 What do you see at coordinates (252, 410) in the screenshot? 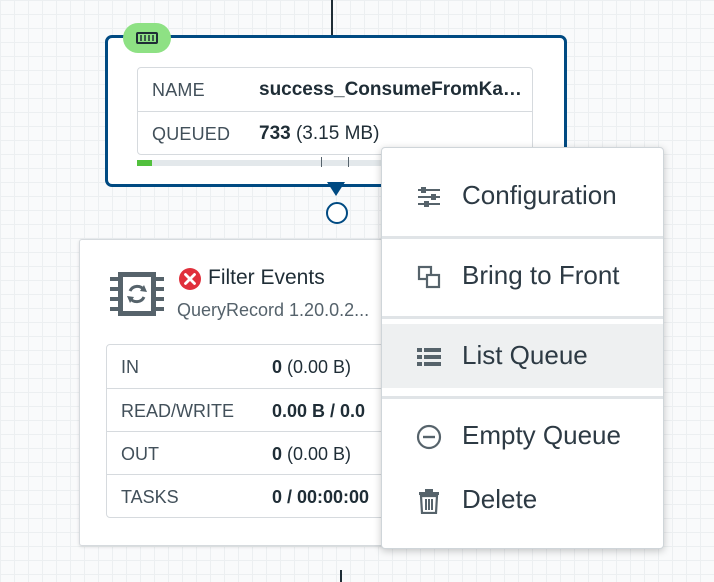
I see `stat-row-read-write: READ/WRITE 0.00 B / 0.0` at bounding box center [252, 410].